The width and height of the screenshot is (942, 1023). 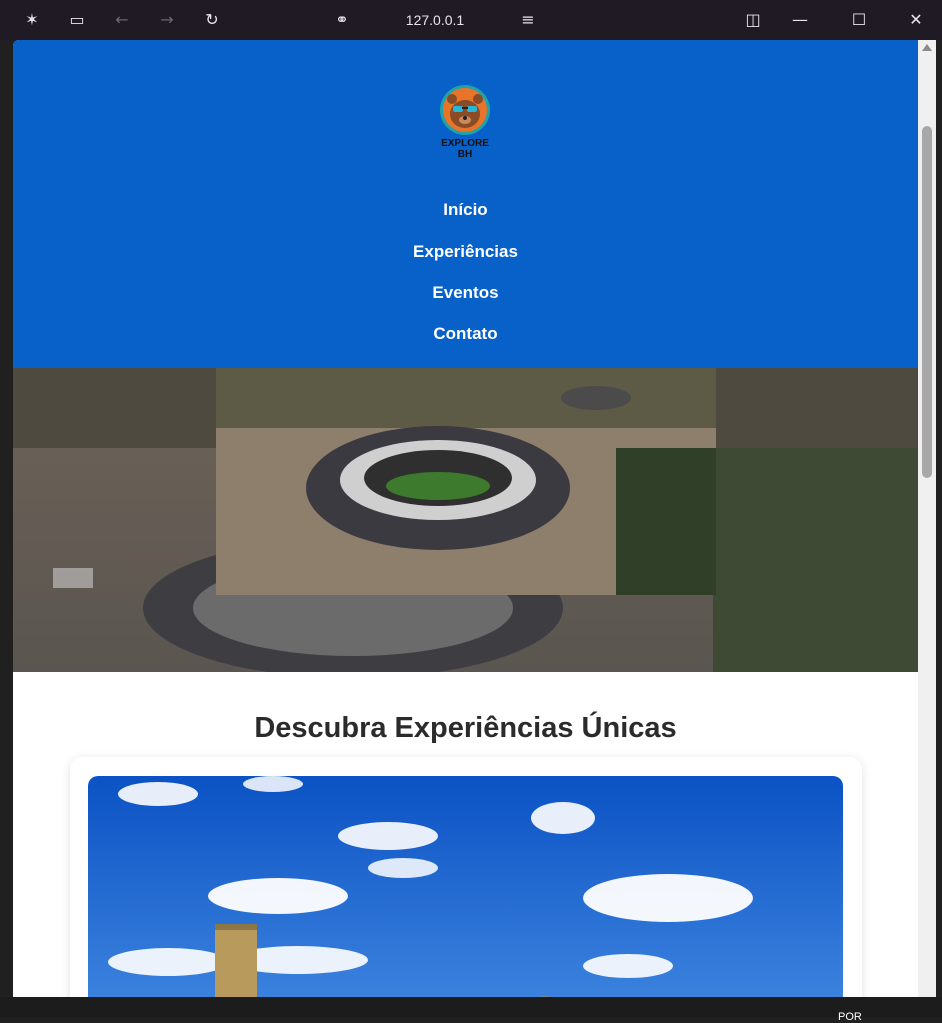 What do you see at coordinates (435, 20) in the screenshot?
I see `address-bar: 127.0.0.1` at bounding box center [435, 20].